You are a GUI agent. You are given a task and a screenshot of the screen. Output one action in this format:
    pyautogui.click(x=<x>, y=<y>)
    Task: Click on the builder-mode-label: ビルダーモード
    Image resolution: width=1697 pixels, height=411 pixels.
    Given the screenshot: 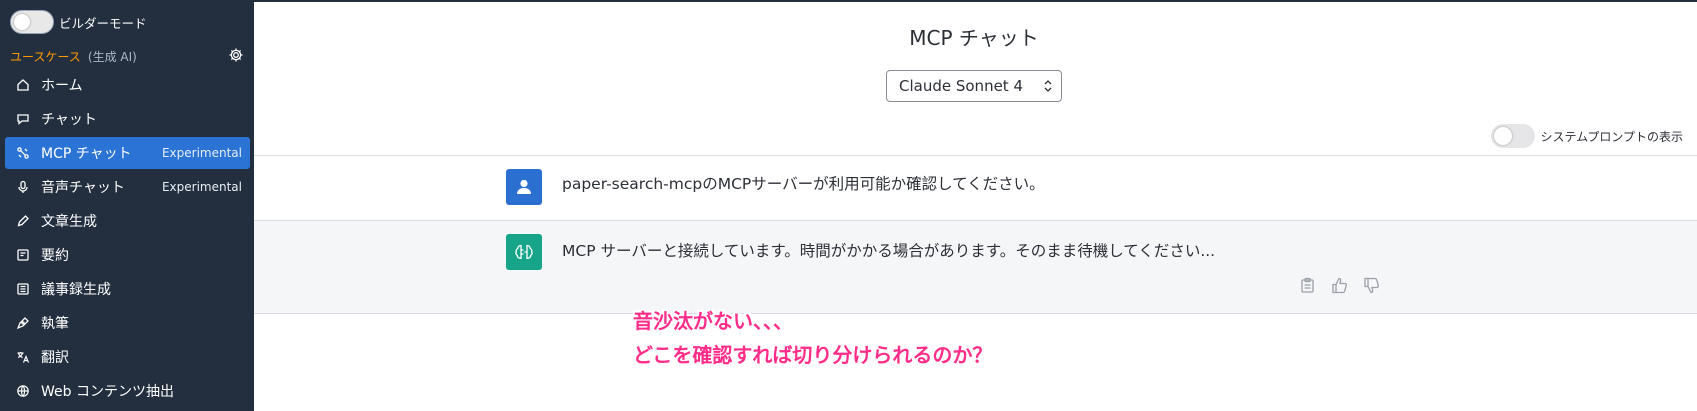 What is the action you would take?
    pyautogui.click(x=103, y=23)
    